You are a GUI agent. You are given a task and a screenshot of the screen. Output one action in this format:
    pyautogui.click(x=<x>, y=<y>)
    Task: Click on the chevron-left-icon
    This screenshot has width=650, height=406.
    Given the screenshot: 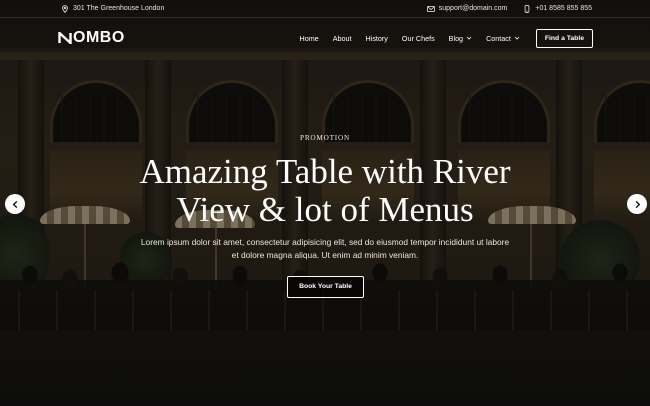 What is the action you would take?
    pyautogui.click(x=15, y=204)
    